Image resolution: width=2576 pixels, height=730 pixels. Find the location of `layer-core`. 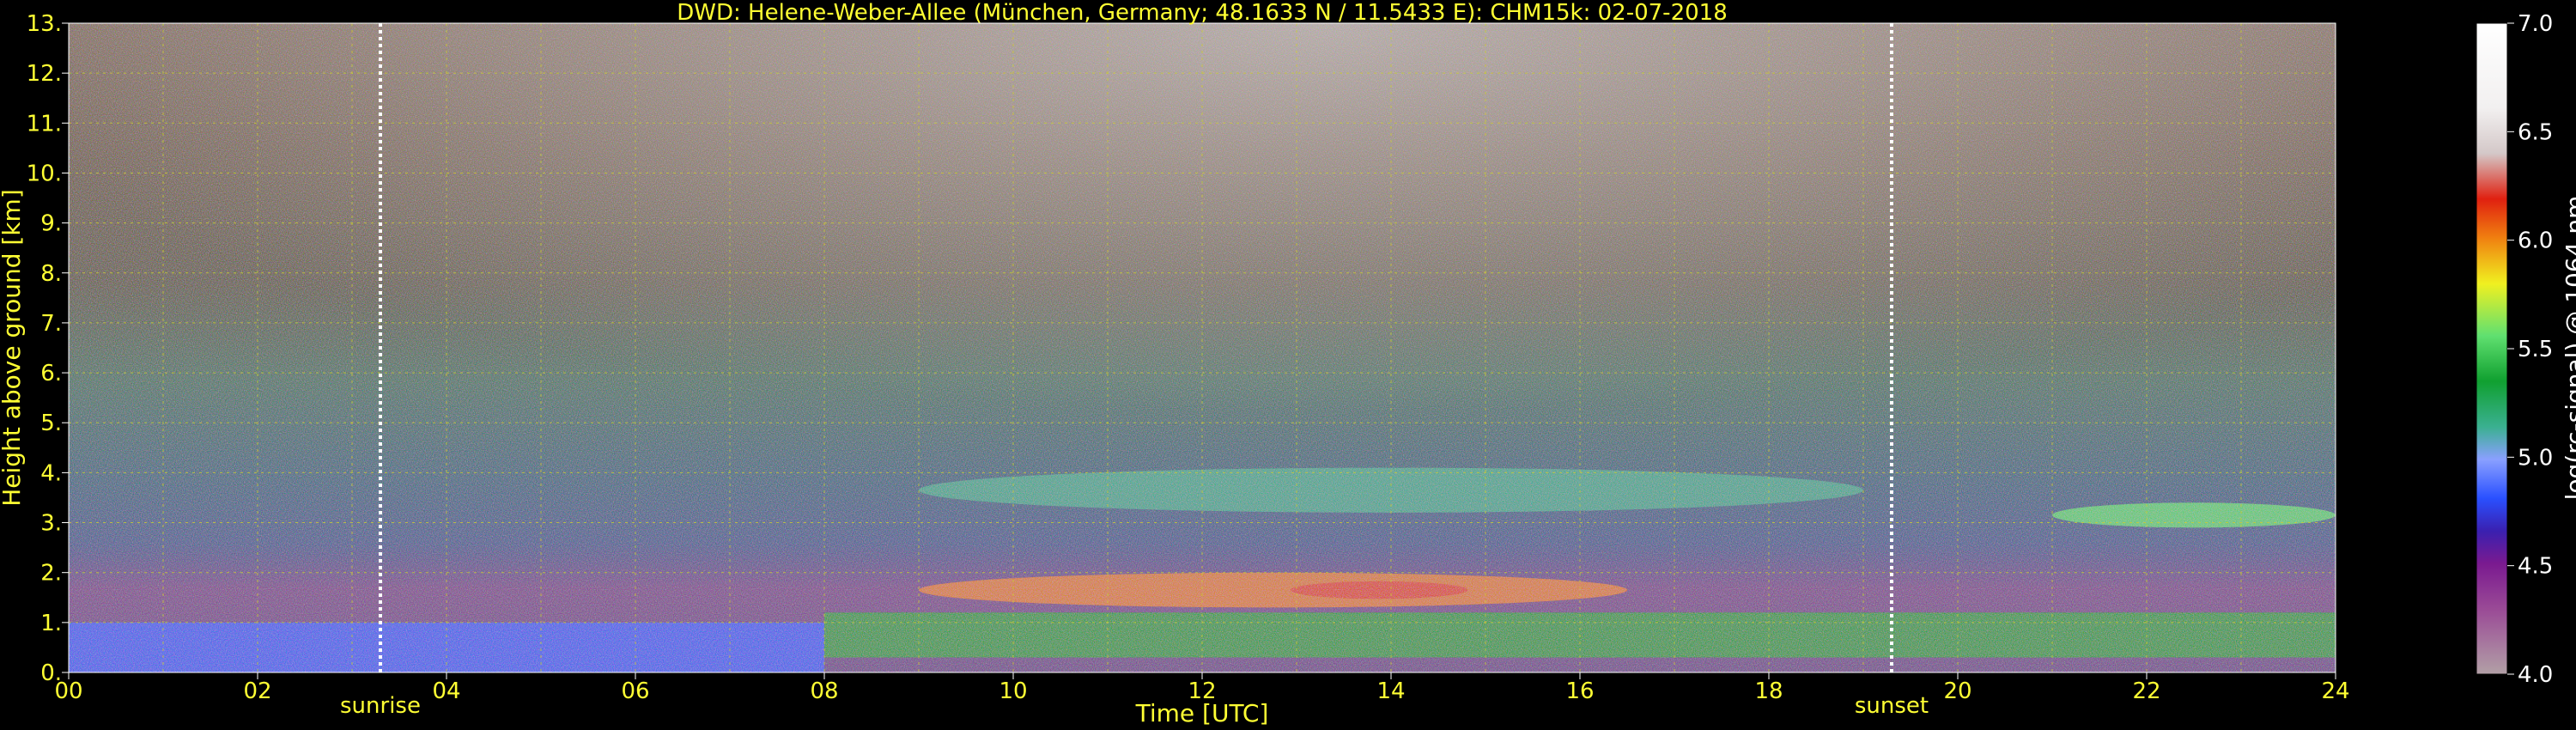

layer-core is located at coordinates (1379, 590).